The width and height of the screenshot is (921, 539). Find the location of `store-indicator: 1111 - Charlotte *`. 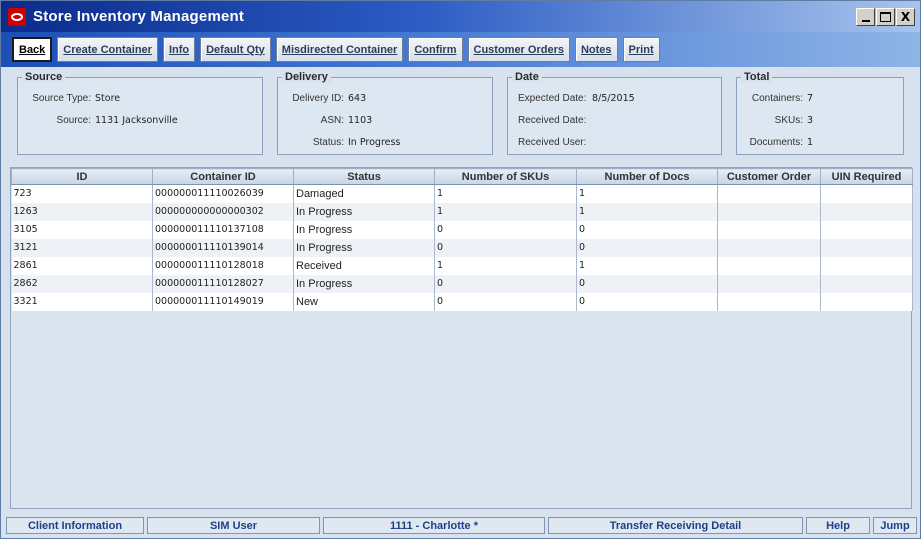

store-indicator: 1111 - Charlotte * is located at coordinates (434, 525).